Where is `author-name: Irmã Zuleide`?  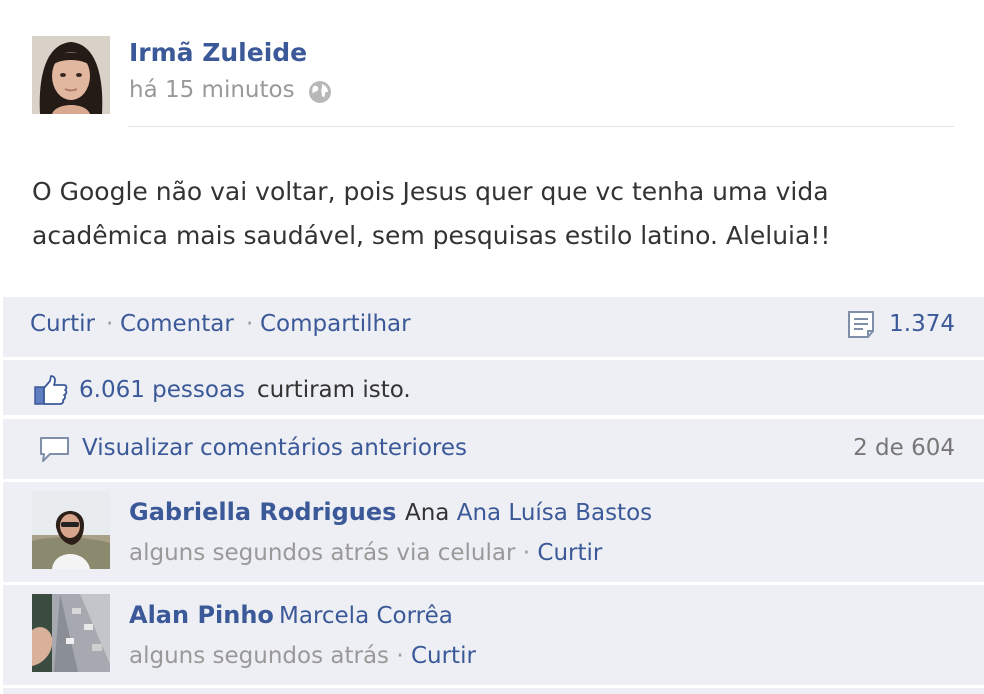 author-name: Irmã Zuleide is located at coordinates (218, 52).